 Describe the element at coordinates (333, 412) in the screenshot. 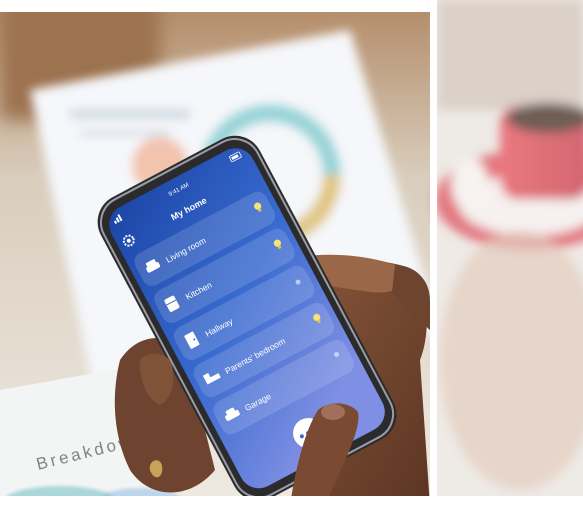

I see `thumb-nail` at that location.